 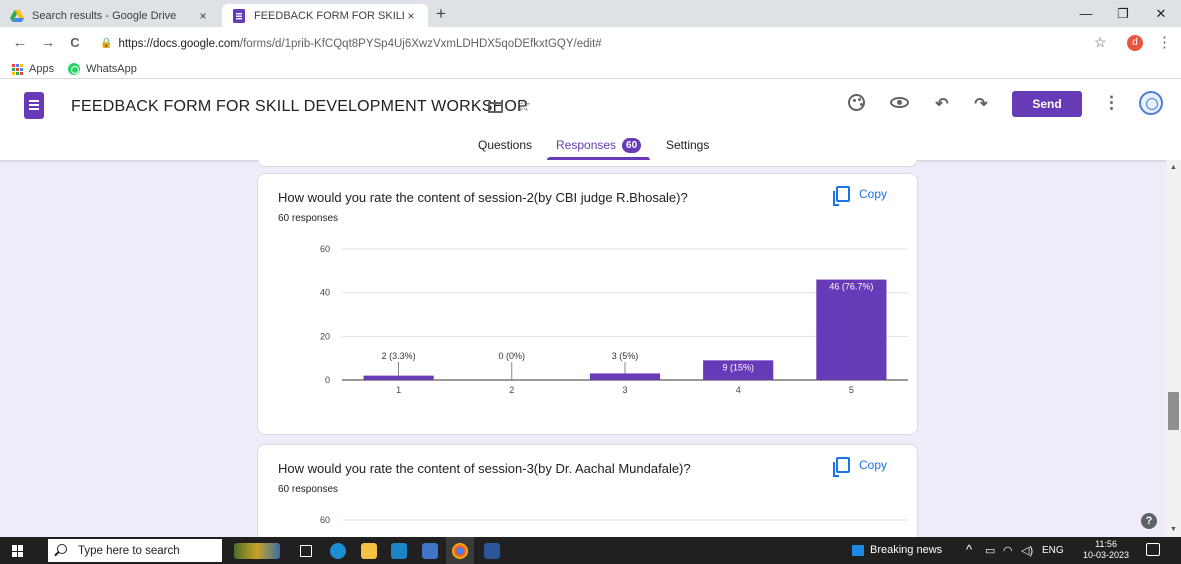 What do you see at coordinates (632, 145) in the screenshot?
I see `responses-count-badge: 60` at bounding box center [632, 145].